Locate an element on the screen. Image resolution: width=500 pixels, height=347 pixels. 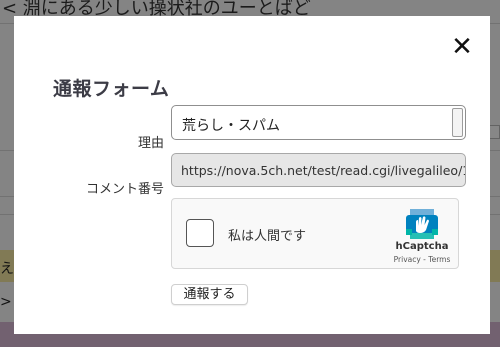
hcaptcha-brand: hCaptcha is located at coordinates (422, 246).